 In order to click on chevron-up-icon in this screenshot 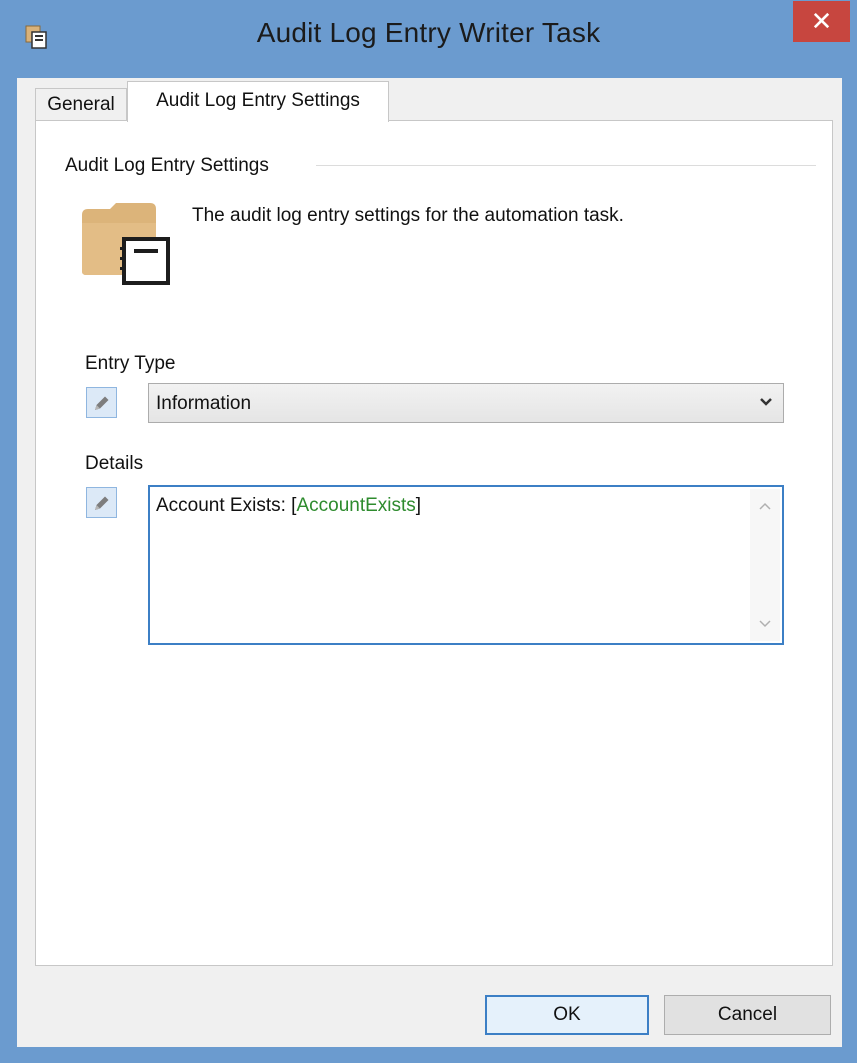, I will do `click(765, 506)`.